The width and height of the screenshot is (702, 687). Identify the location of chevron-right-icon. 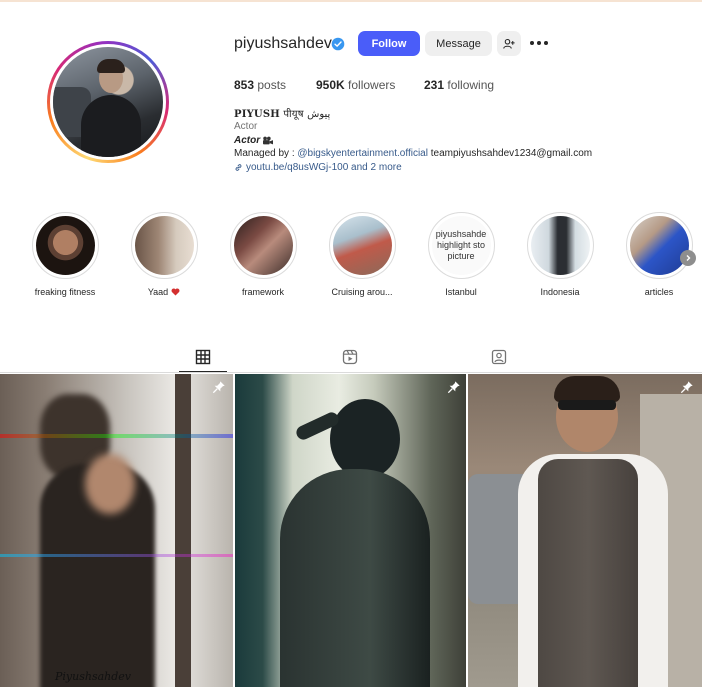
(688, 258).